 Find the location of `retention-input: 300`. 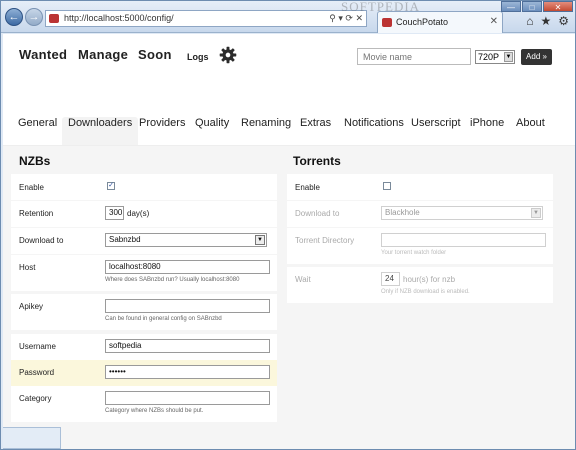

retention-input: 300 is located at coordinates (114, 213).